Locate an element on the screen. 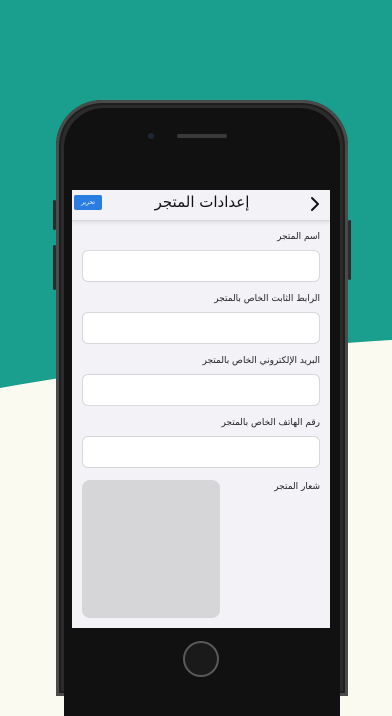 Image resolution: width=392 pixels, height=716 pixels. home-button is located at coordinates (201, 659).